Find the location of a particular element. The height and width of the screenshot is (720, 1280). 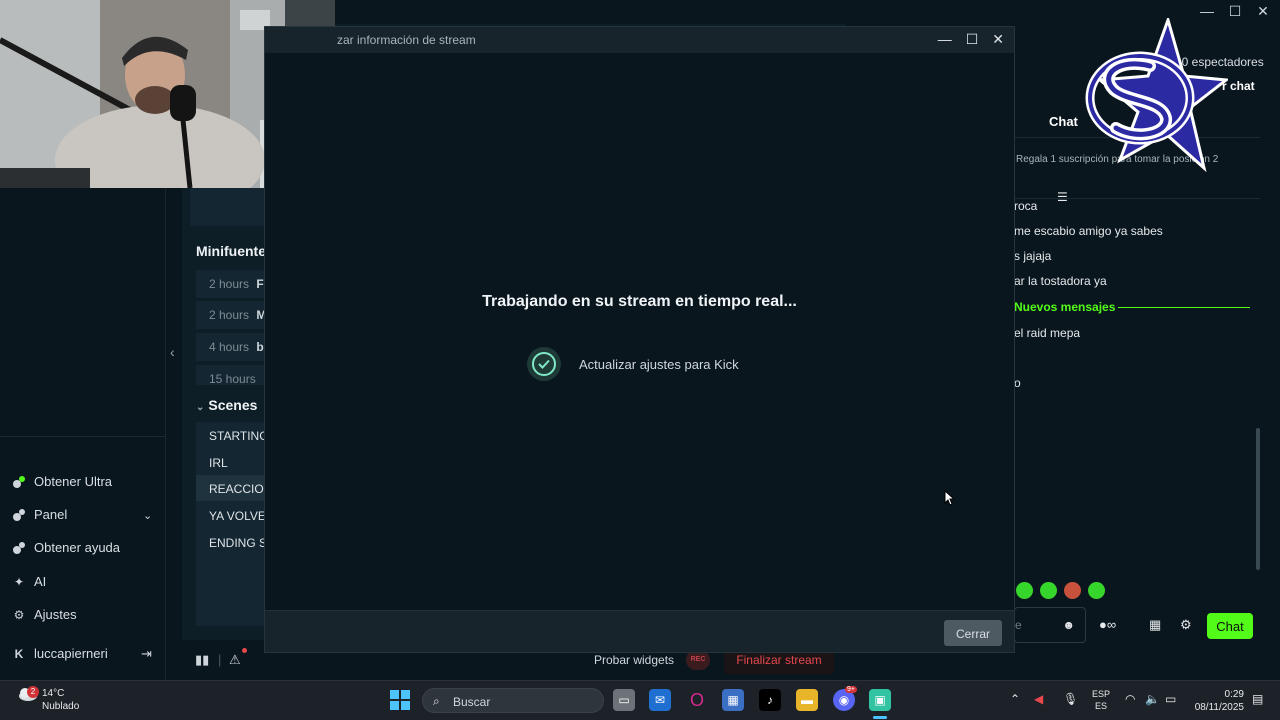

windows-taskbar is located at coordinates (640, 700).